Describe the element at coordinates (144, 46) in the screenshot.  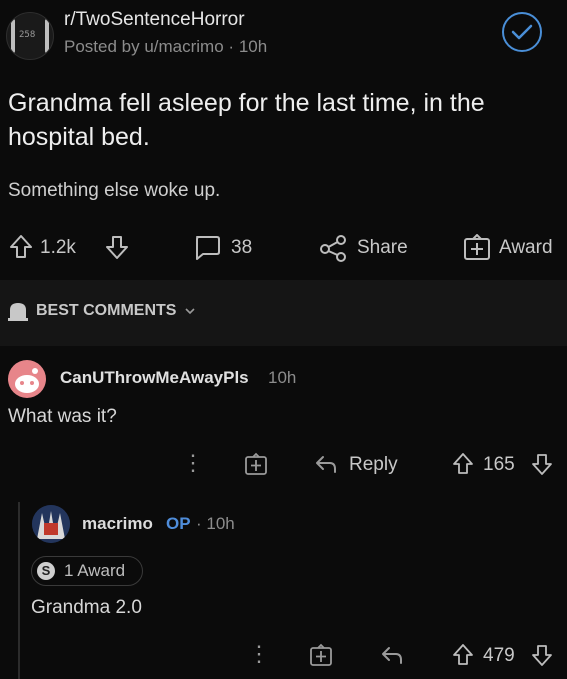
I see `posted-by: Posted by u/macrimo` at that location.